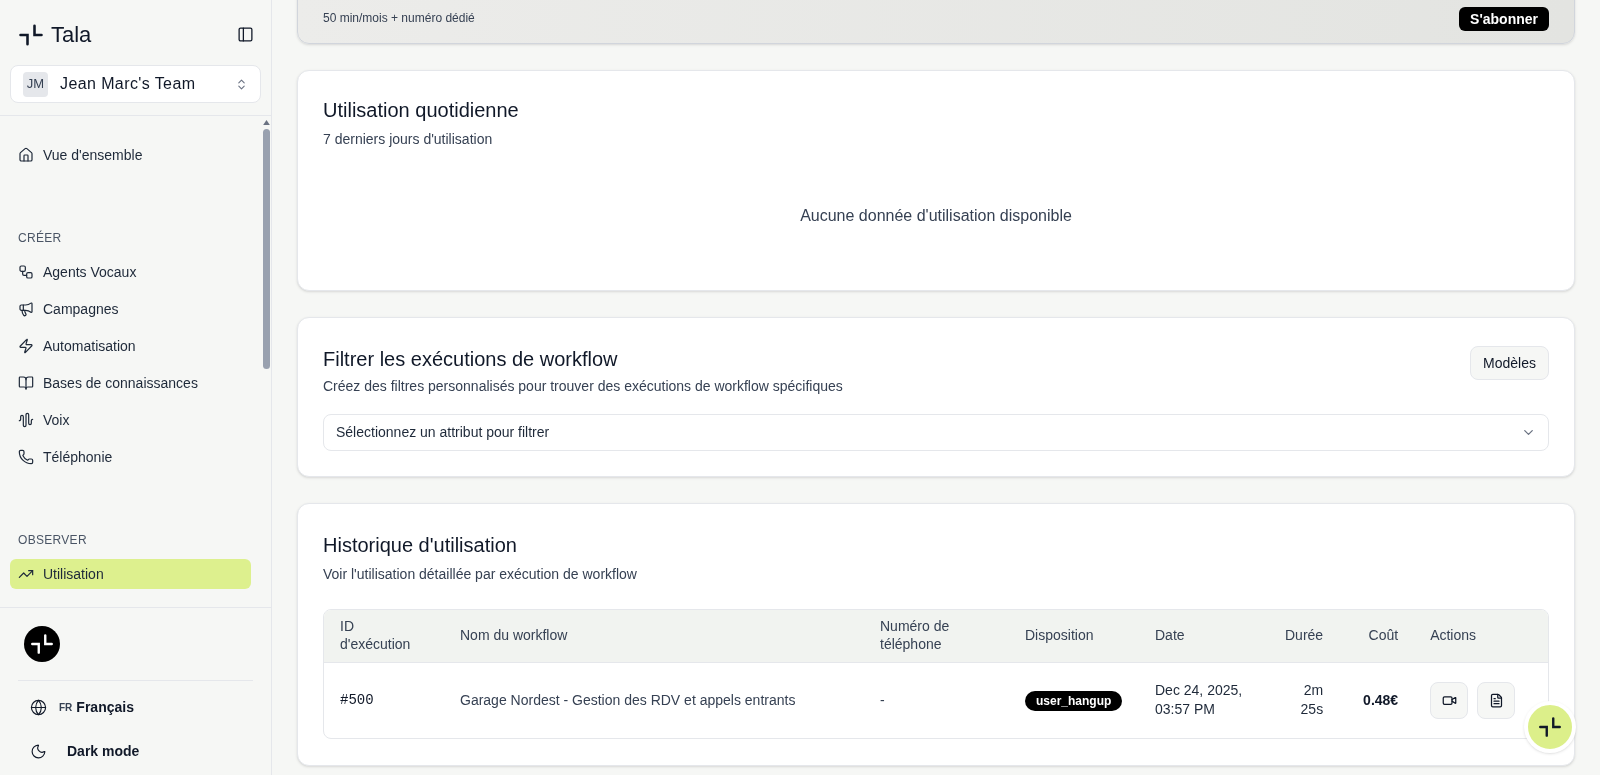  I want to click on lightning-icon, so click(26, 346).